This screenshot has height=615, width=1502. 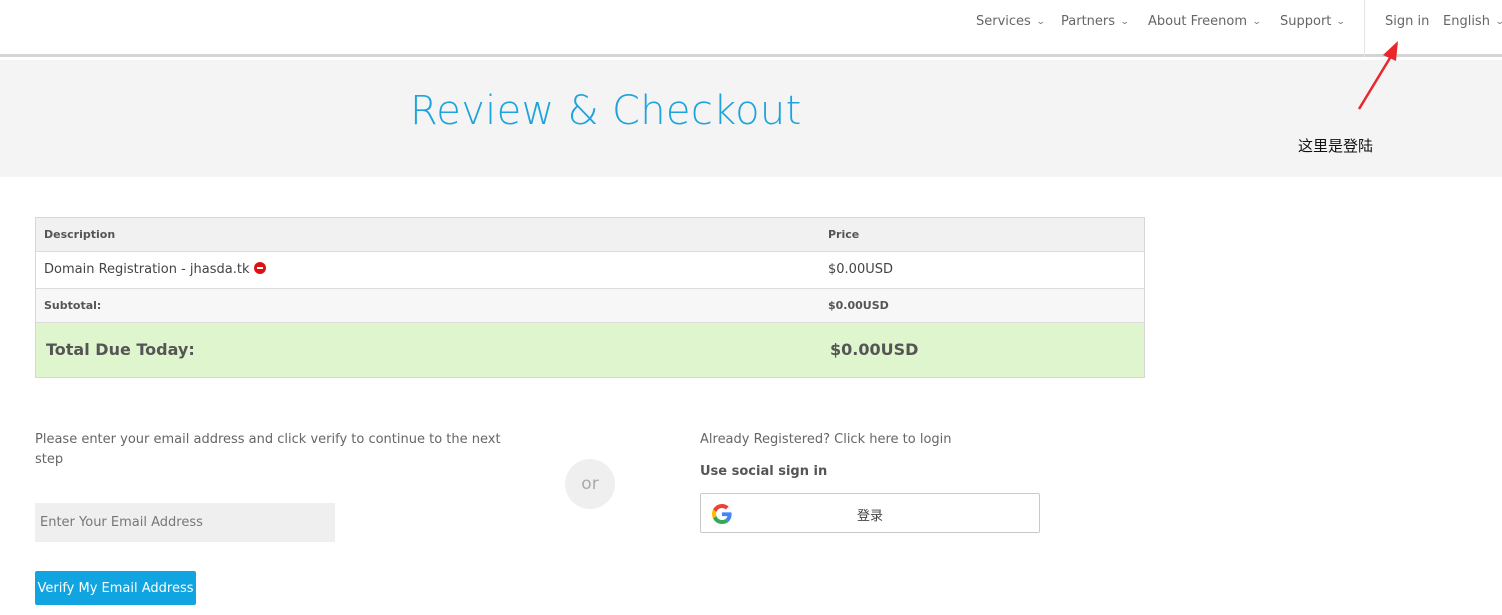 What do you see at coordinates (858, 305) in the screenshot?
I see `subtotal-value: $0.00USD` at bounding box center [858, 305].